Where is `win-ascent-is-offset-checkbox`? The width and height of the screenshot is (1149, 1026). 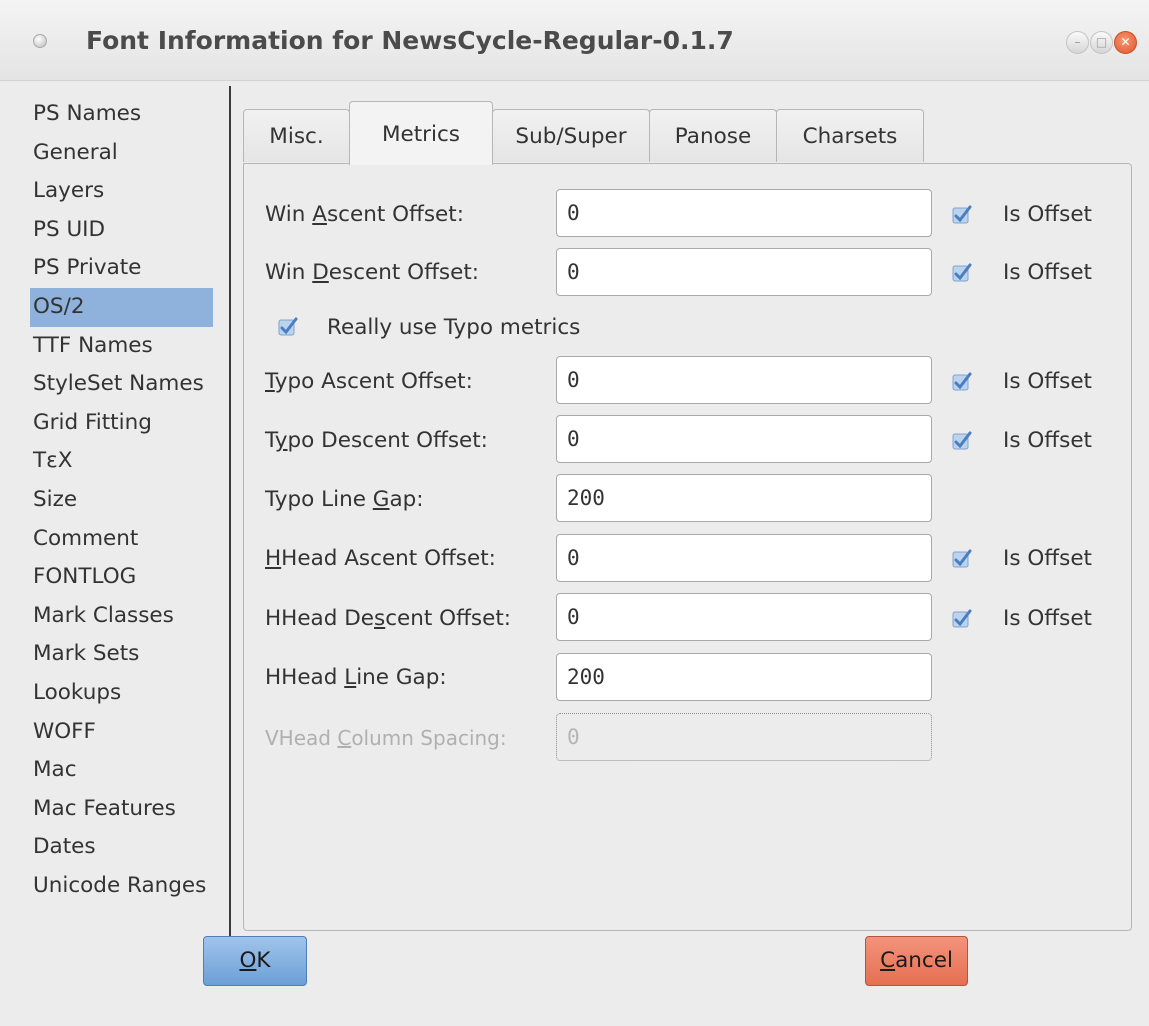
win-ascent-is-offset-checkbox is located at coordinates (962, 215).